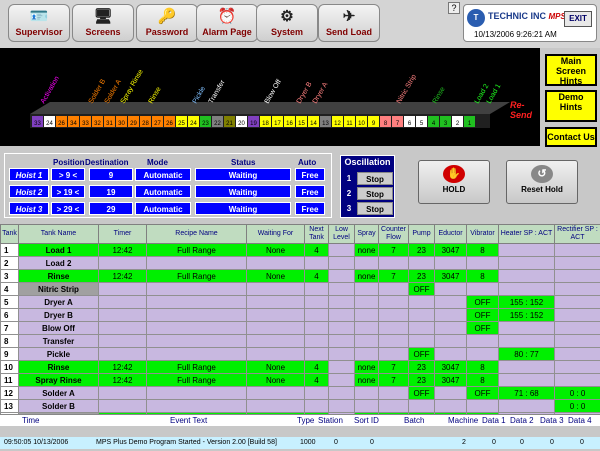 The width and height of the screenshot is (600, 451). What do you see at coordinates (393, 234) in the screenshot?
I see `column-header: Counter Flow` at bounding box center [393, 234].